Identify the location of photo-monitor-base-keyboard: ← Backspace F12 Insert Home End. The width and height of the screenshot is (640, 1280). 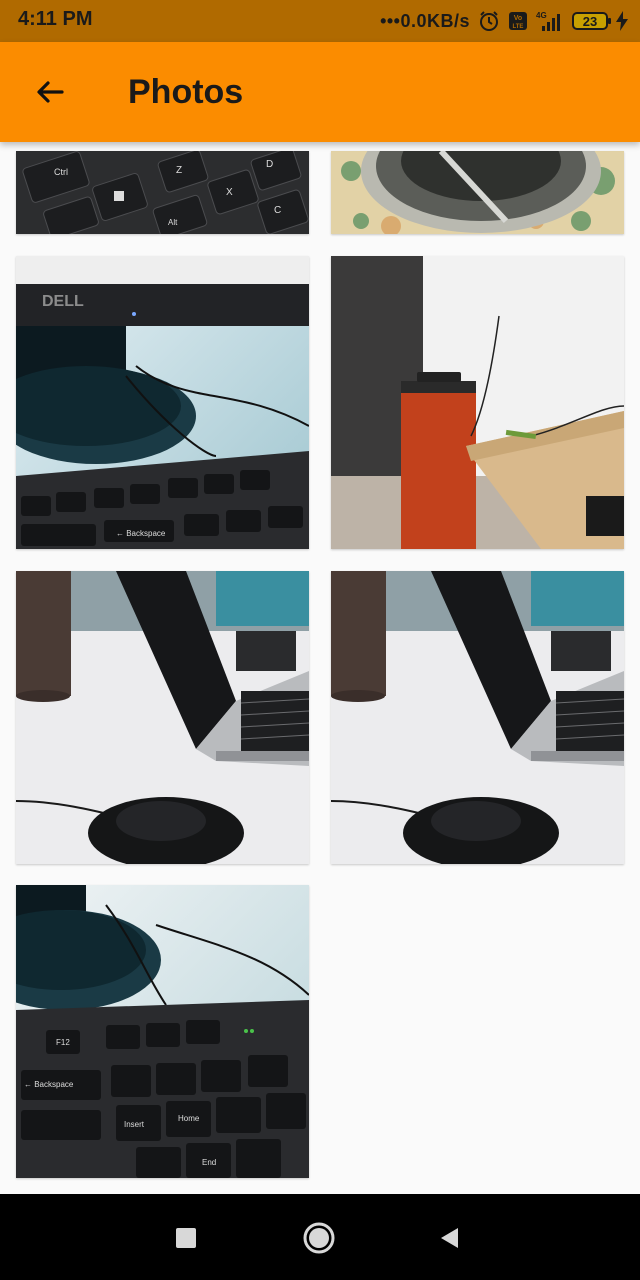
(162, 1031).